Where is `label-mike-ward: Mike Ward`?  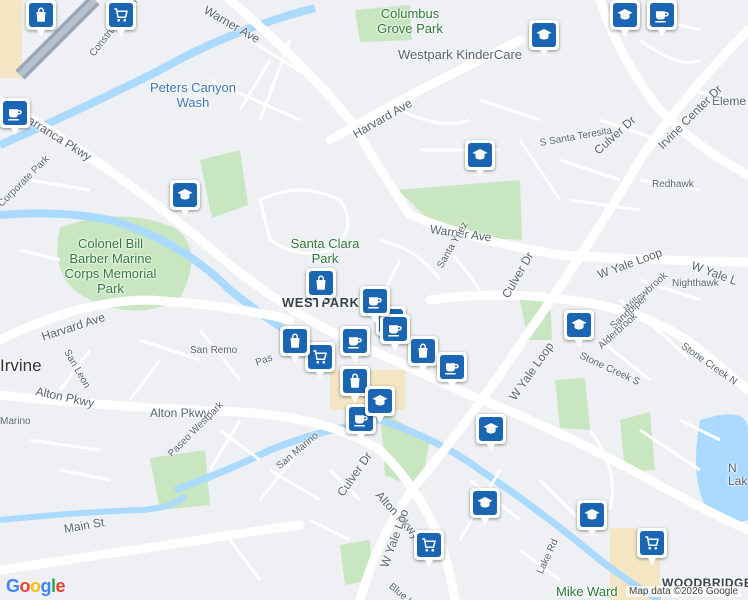
label-mike-ward: Mike Ward is located at coordinates (587, 591).